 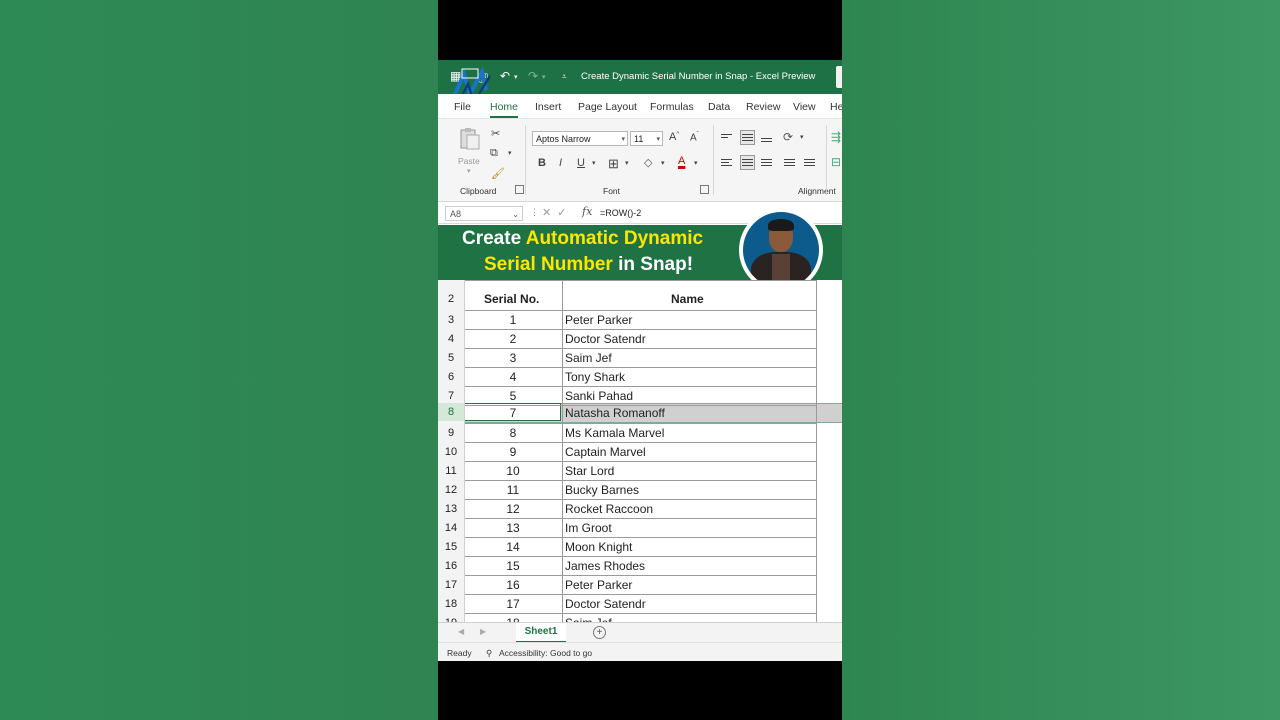 What do you see at coordinates (804, 107) in the screenshot?
I see `tab-view: View` at bounding box center [804, 107].